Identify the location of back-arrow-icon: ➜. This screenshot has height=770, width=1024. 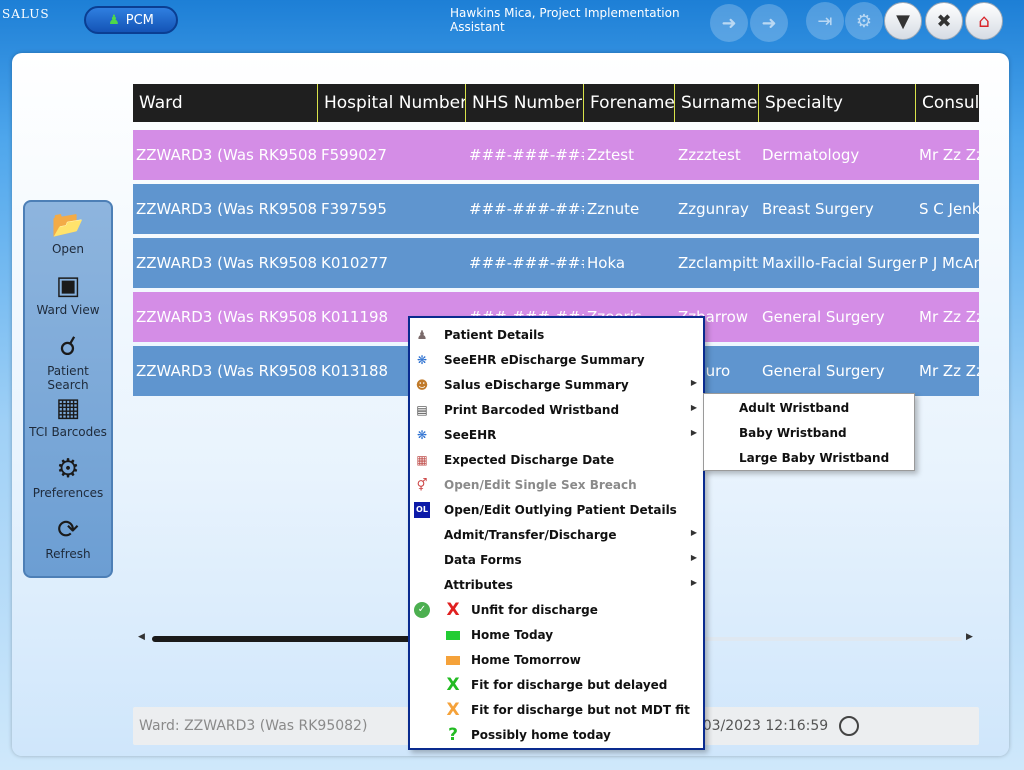
(729, 23).